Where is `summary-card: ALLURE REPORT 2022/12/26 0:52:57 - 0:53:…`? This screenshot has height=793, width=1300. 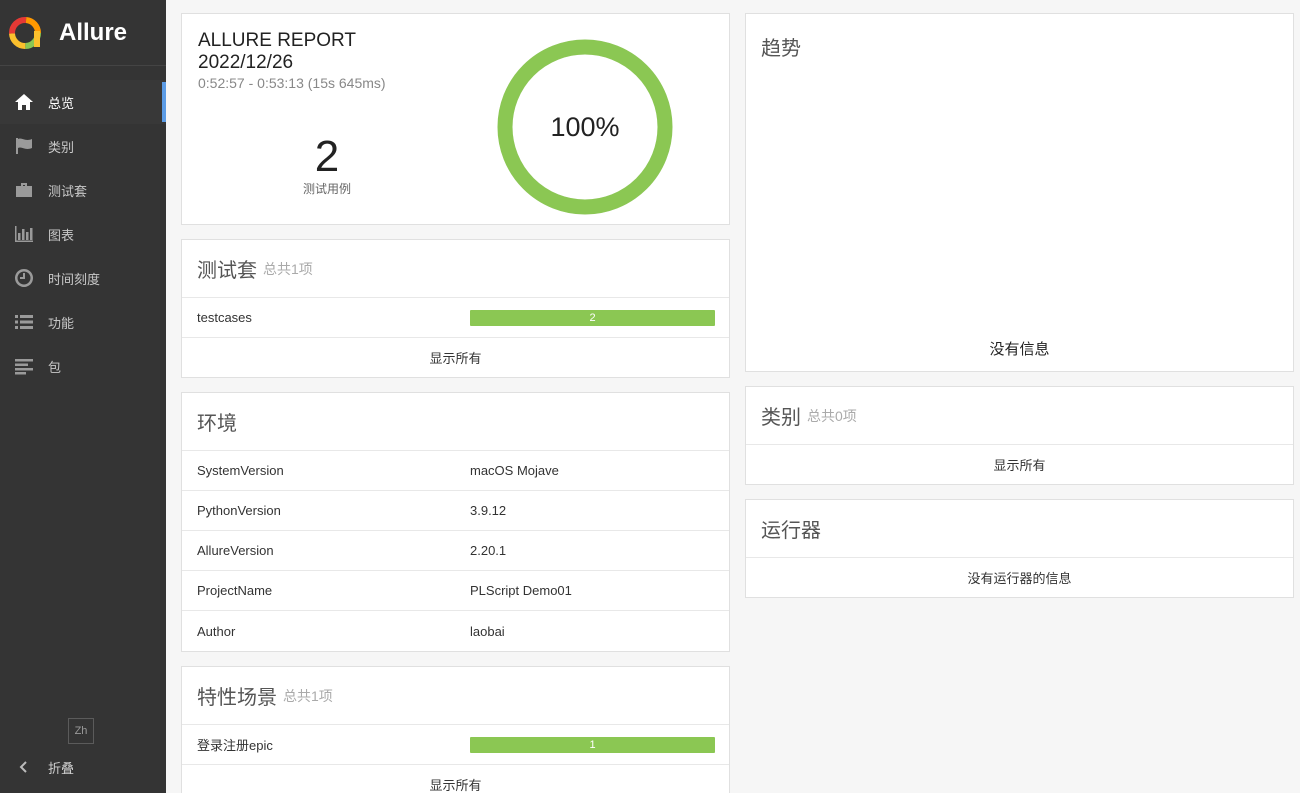
summary-card: ALLURE REPORT 2022/12/26 0:52:57 - 0:53:… is located at coordinates (455, 119).